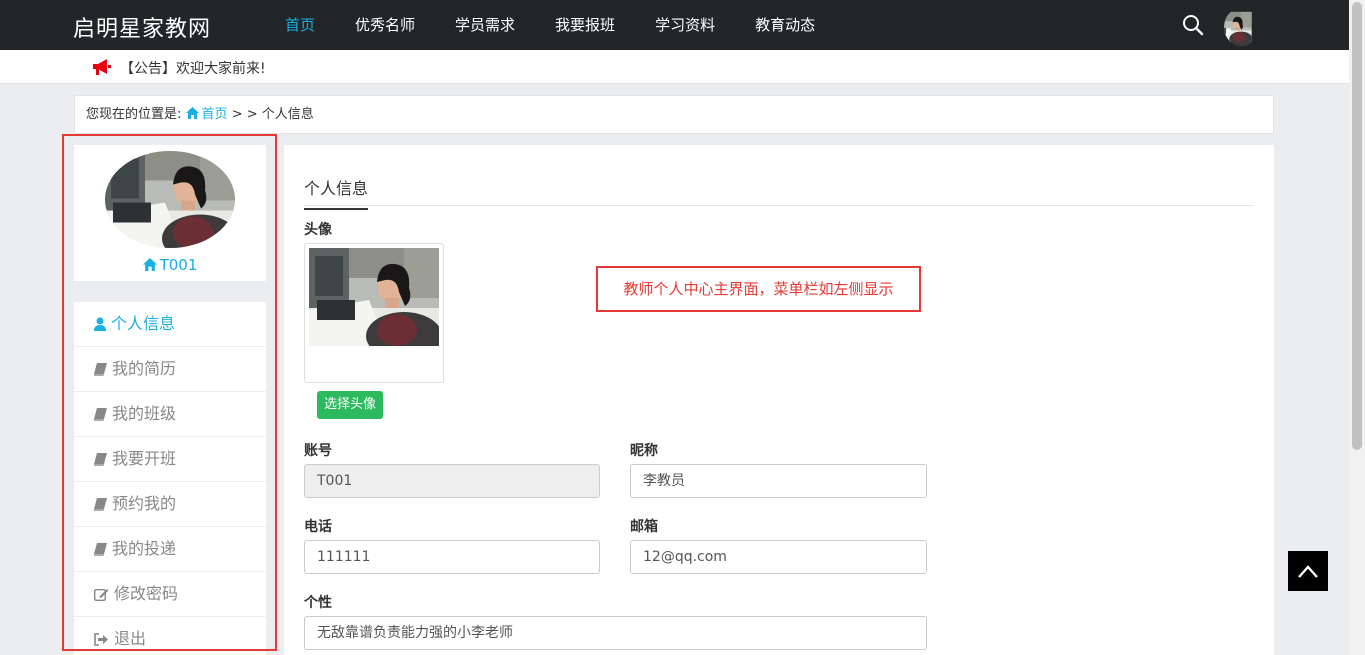 The image size is (1365, 655). What do you see at coordinates (674, 114) in the screenshot?
I see `breadcrumb: 您现在的位置是: 首页 > > 个人信息` at bounding box center [674, 114].